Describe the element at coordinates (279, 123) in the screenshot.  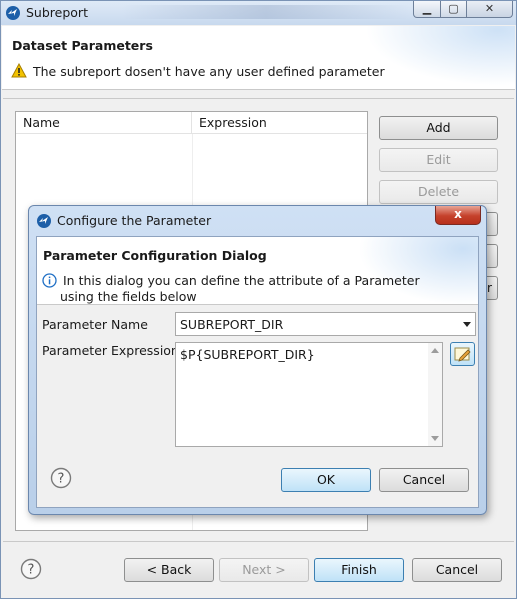
I see `column-header-expression: Expression` at that location.